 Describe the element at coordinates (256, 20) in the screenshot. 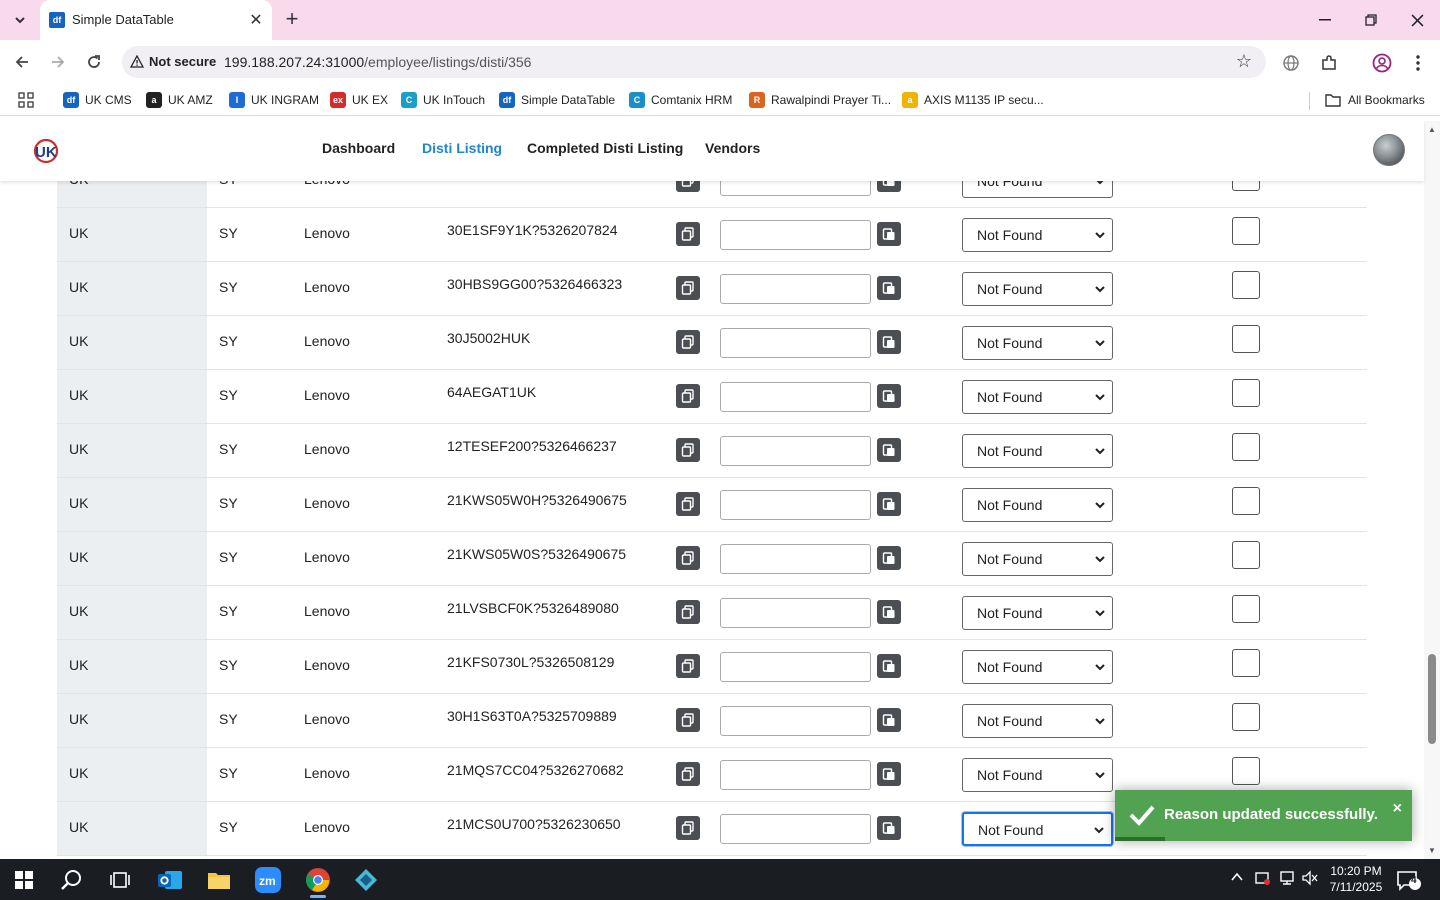

I see `tab-close-icon: ✕` at that location.